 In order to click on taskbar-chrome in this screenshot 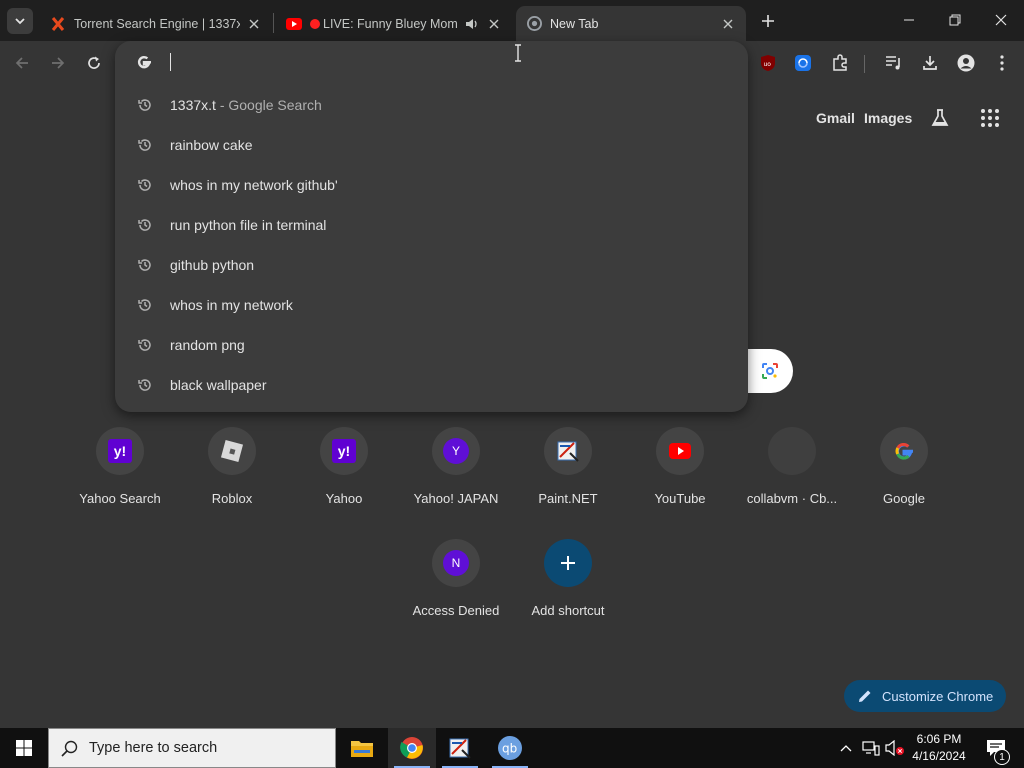, I will do `click(412, 748)`.